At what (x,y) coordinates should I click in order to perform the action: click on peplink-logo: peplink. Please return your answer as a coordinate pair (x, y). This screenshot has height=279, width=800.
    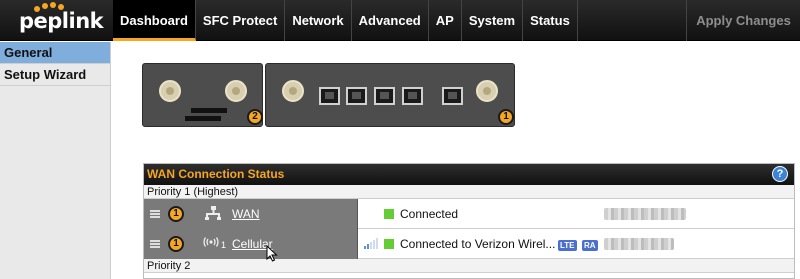
    Looking at the image, I should click on (56, 20).